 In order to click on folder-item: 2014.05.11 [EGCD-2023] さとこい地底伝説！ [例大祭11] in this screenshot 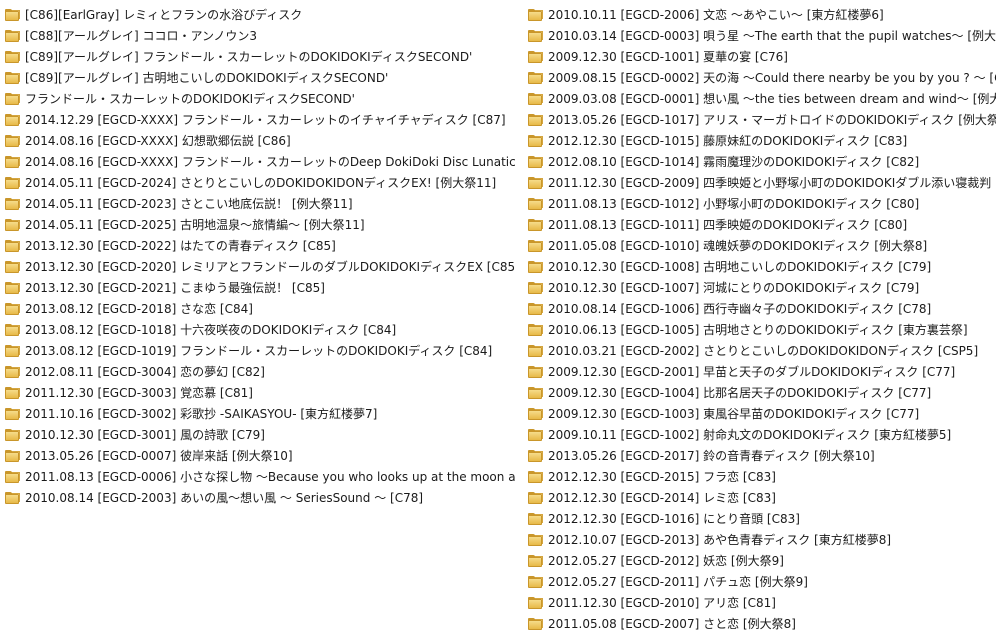, I will do `click(260, 203)`.